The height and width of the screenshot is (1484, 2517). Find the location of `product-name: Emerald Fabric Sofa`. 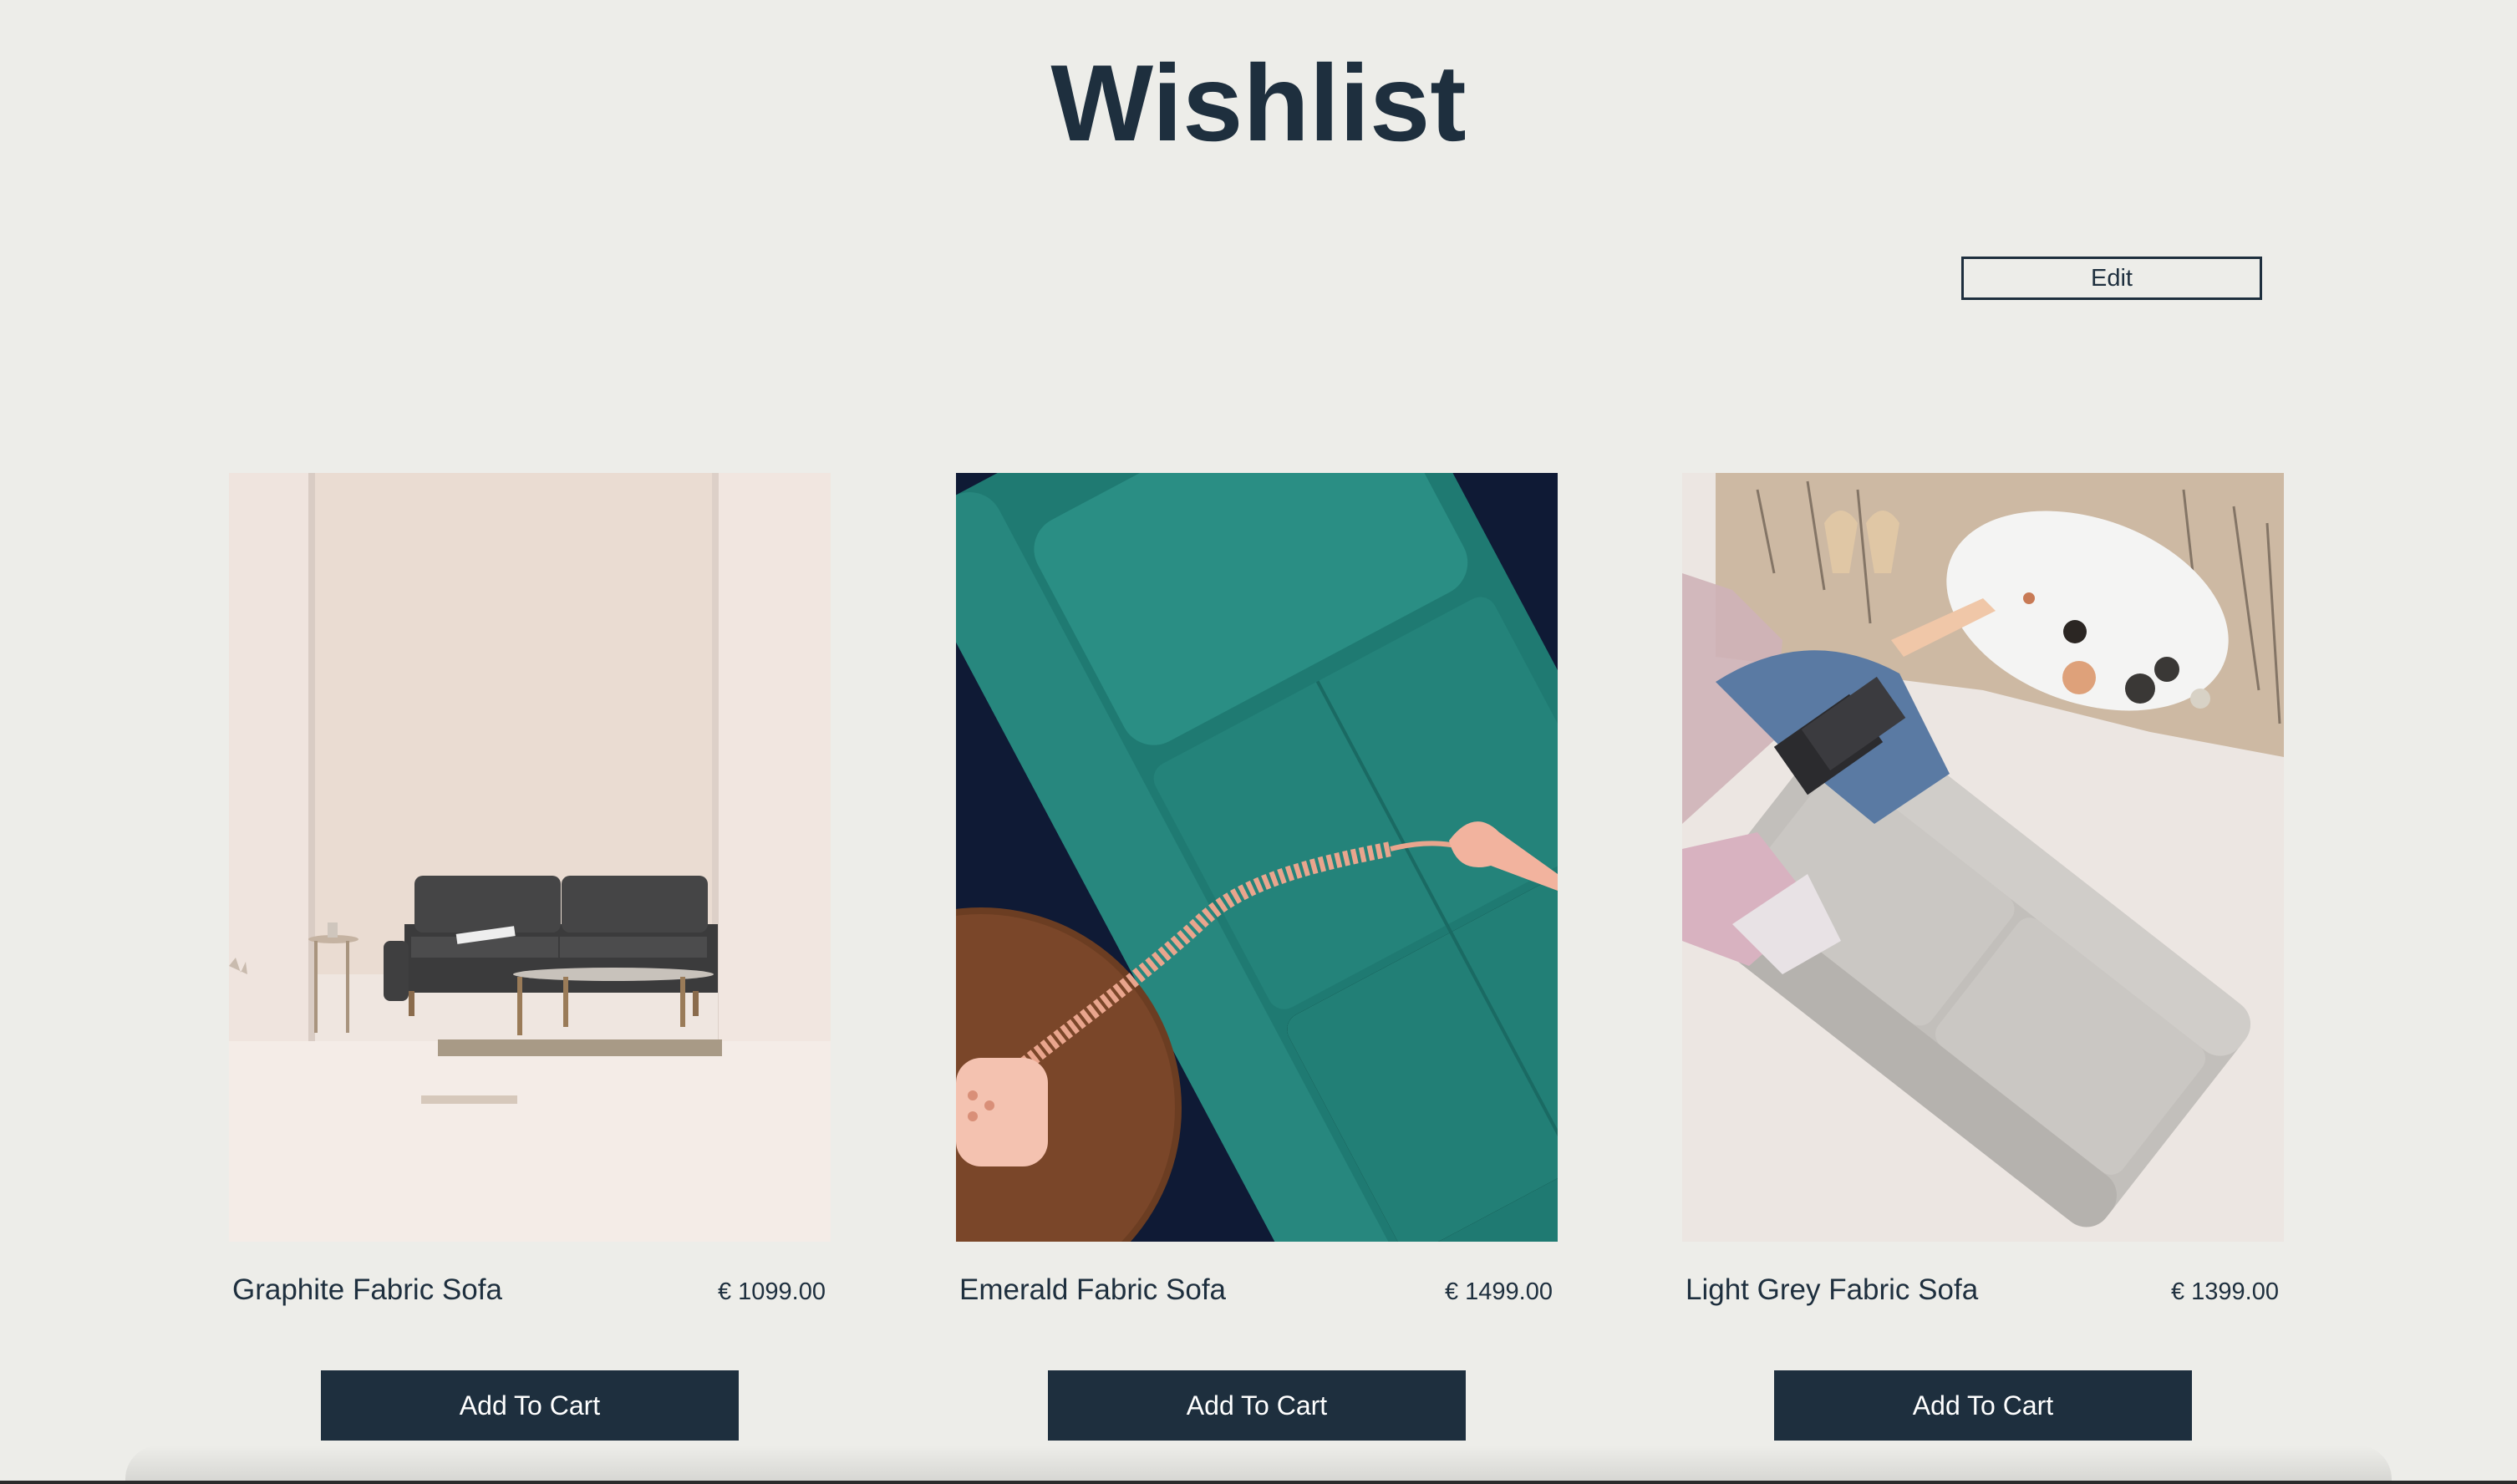

product-name: Emerald Fabric Sofa is located at coordinates (1092, 1290).